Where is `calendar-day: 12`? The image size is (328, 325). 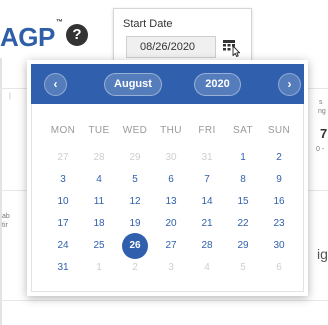 calendar-day: 12 is located at coordinates (135, 202).